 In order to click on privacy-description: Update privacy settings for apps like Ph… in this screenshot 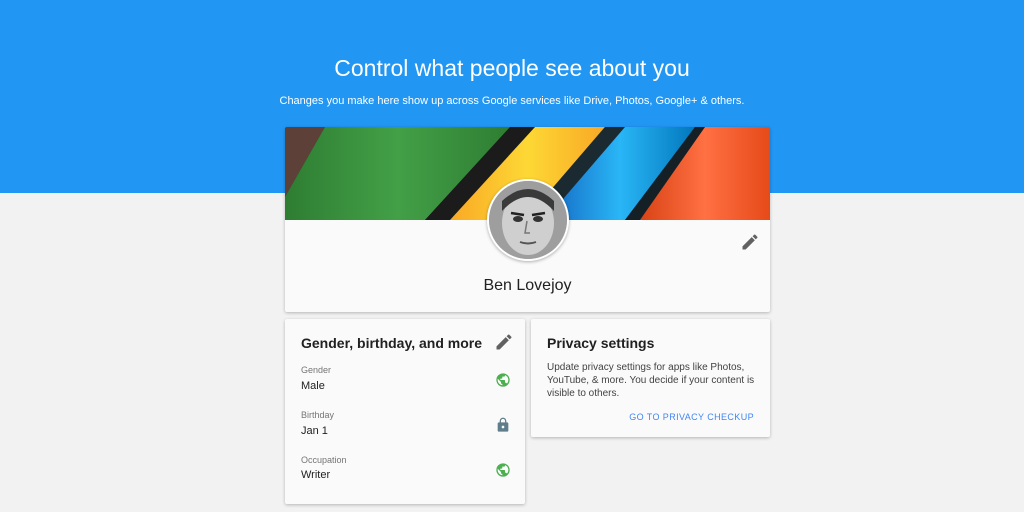, I will do `click(651, 380)`.